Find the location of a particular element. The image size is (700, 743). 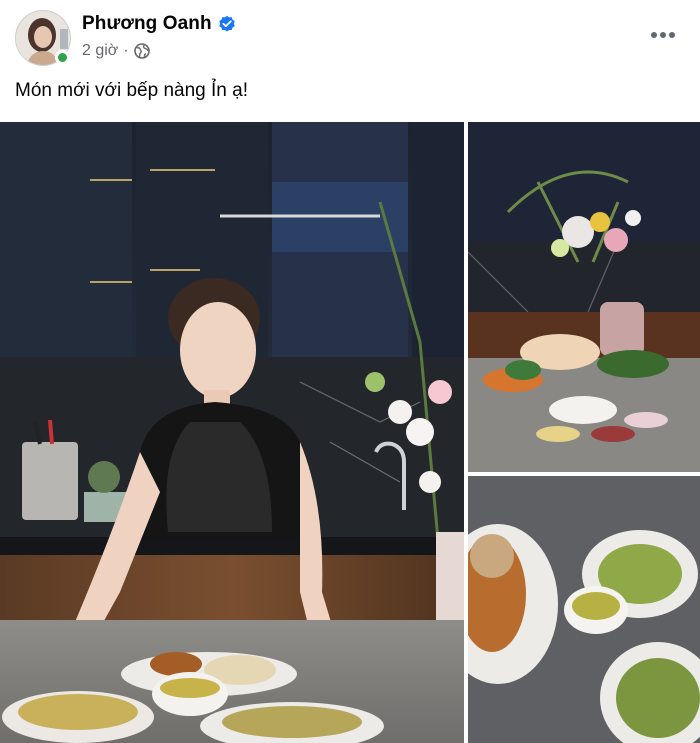

globe-icon is located at coordinates (141, 51).